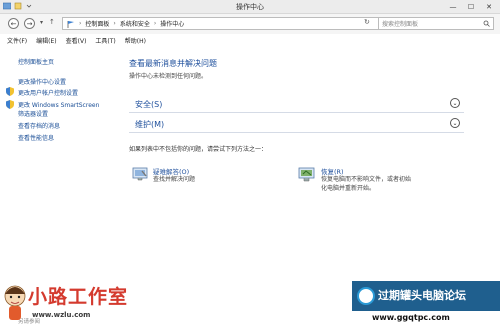 The height and width of the screenshot is (332, 500). I want to click on forward-arrow-icon: →, so click(29, 23).